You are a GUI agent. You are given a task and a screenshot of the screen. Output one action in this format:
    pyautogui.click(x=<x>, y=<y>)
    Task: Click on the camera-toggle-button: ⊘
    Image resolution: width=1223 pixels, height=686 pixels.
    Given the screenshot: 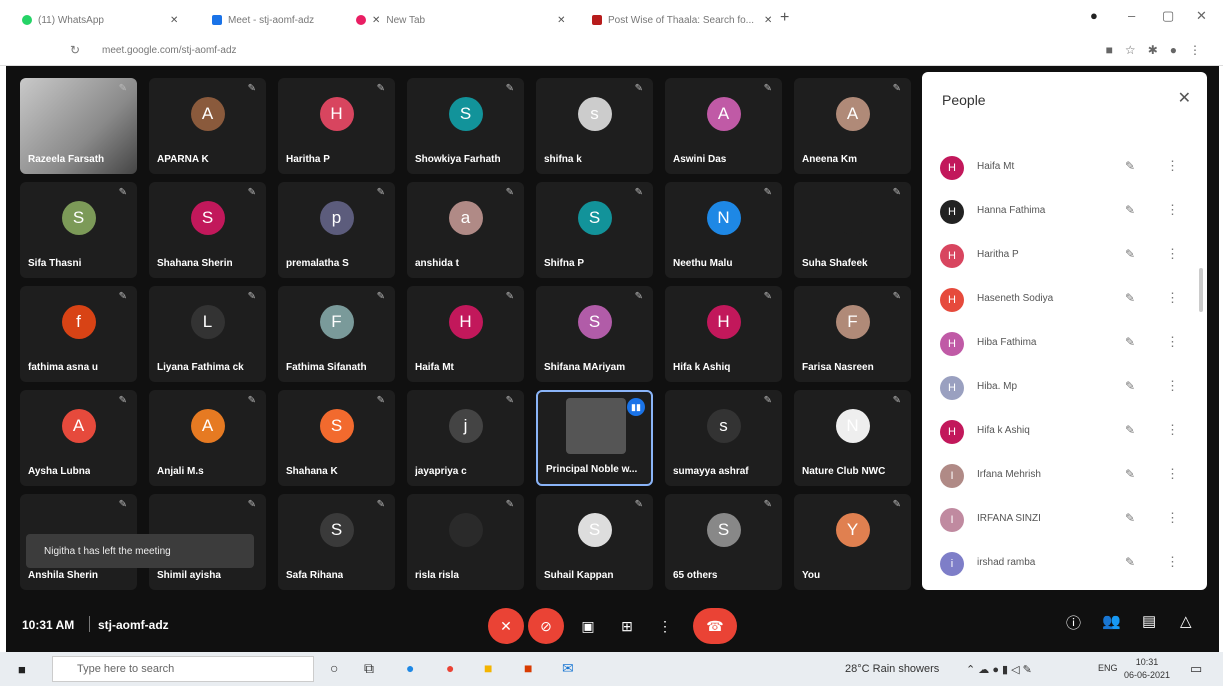 What is the action you would take?
    pyautogui.click(x=546, y=626)
    